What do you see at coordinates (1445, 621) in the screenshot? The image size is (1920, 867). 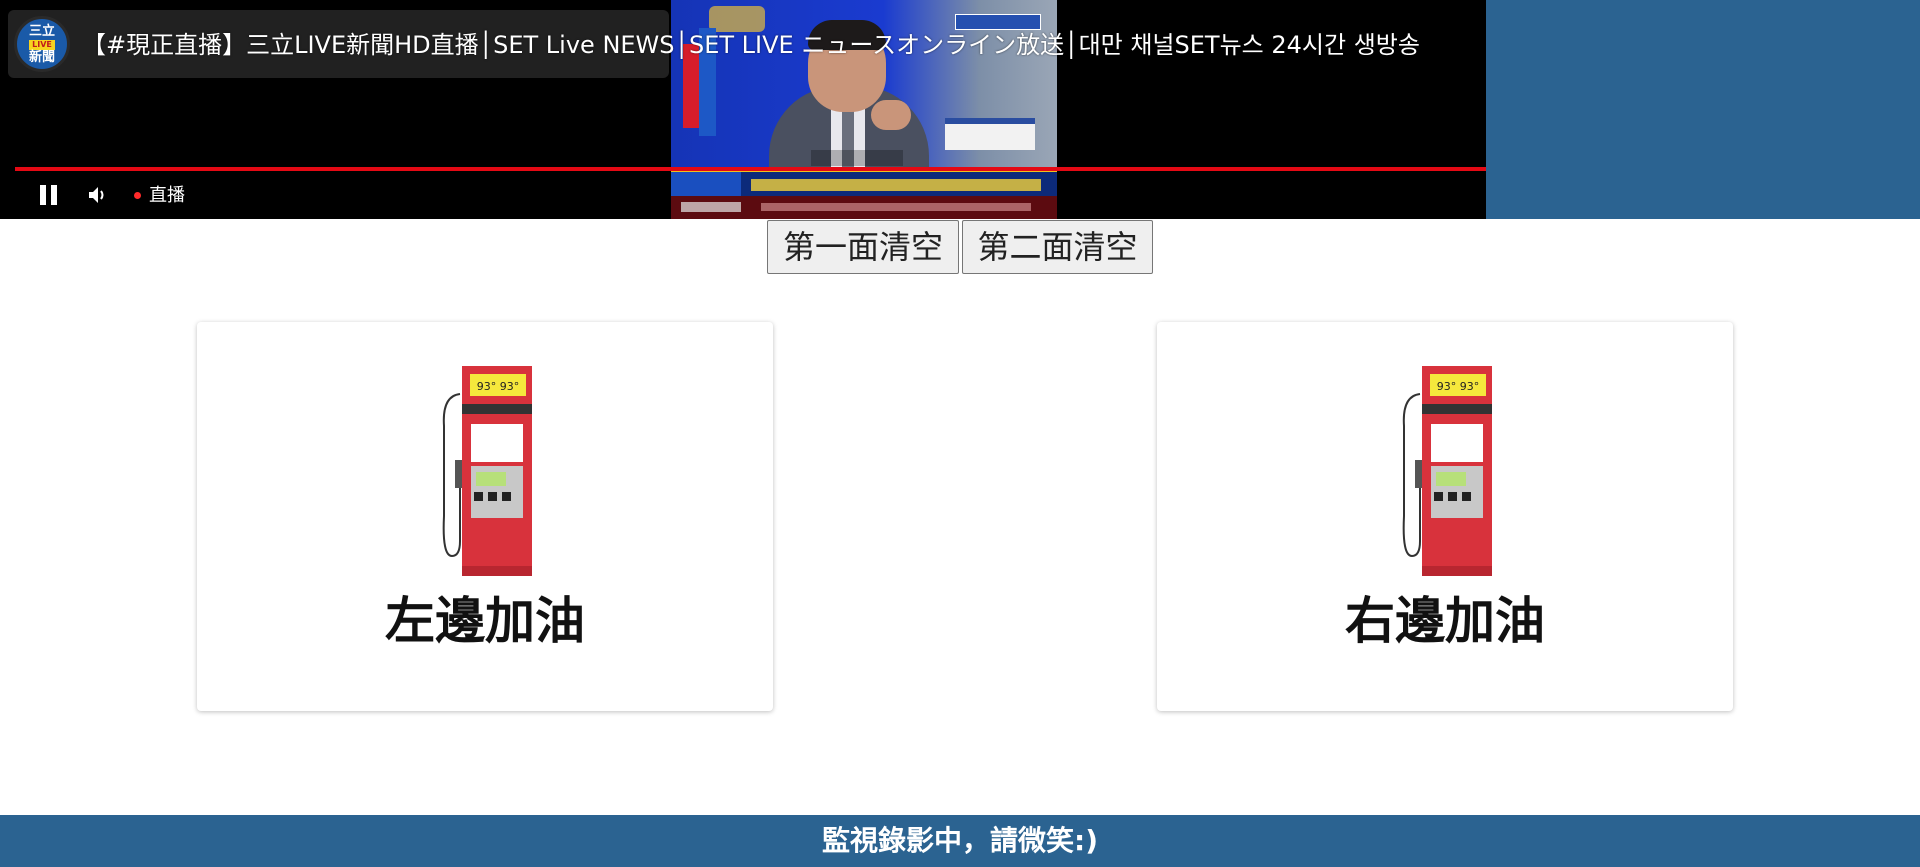 I see `right-refuel-label: 右邊加油` at bounding box center [1445, 621].